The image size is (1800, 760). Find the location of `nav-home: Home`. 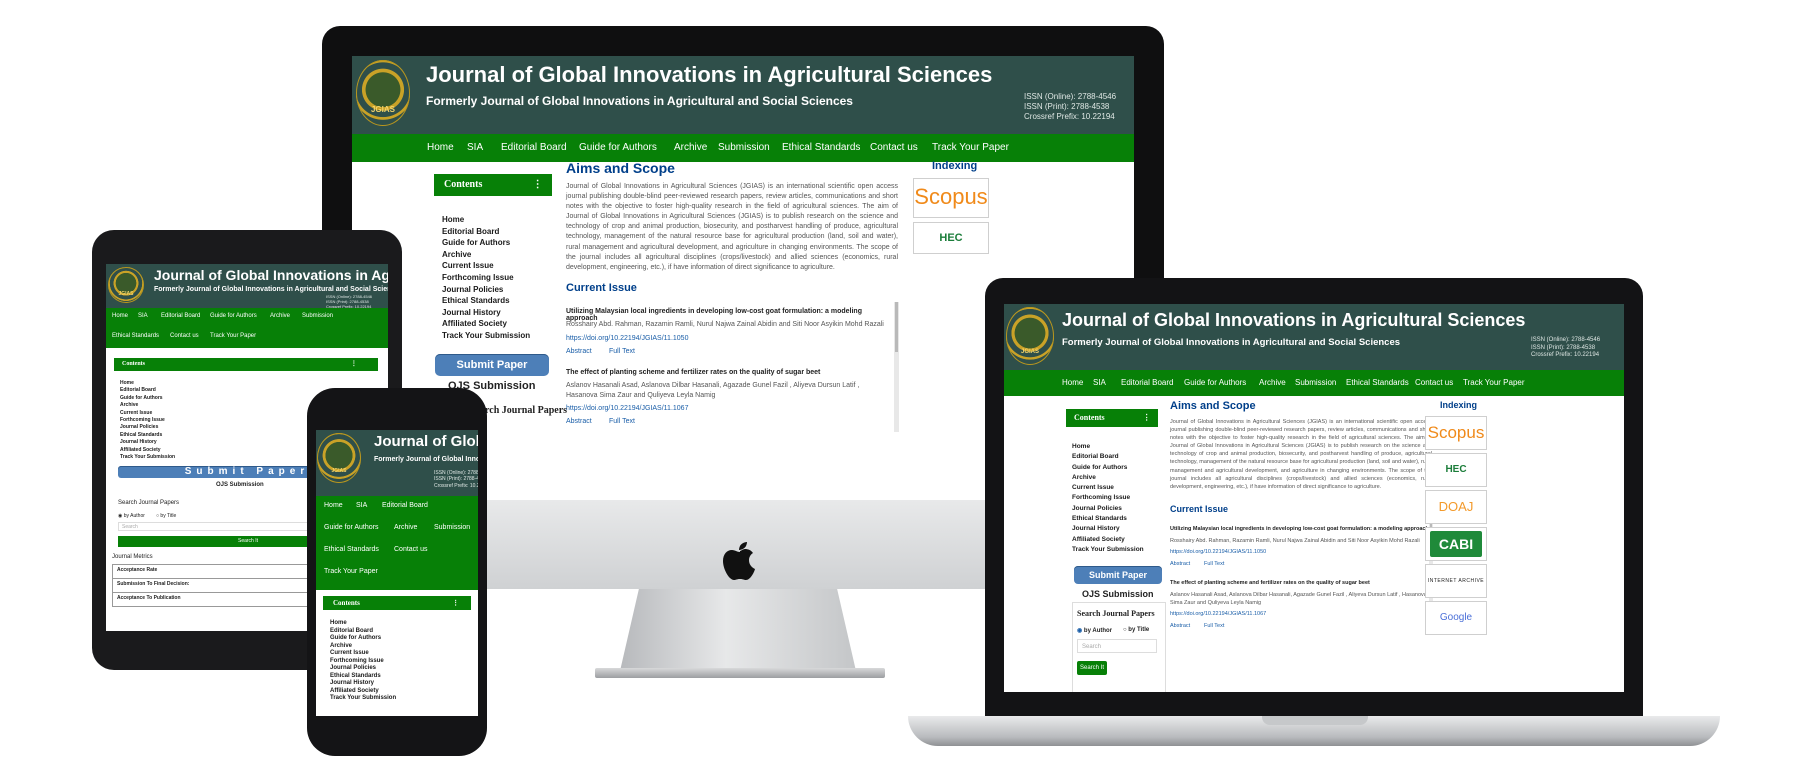

nav-home: Home is located at coordinates (440, 147).